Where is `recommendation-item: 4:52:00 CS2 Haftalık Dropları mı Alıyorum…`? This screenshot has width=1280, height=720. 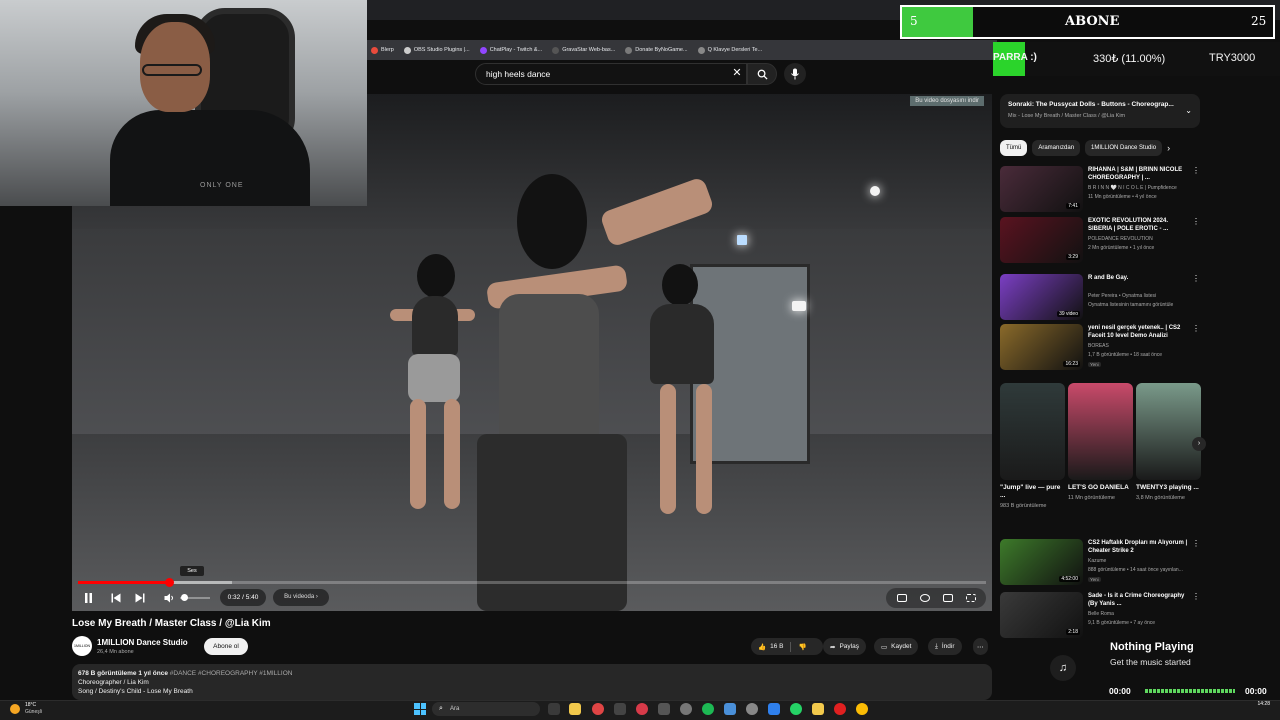
recommendation-item: 4:52:00 CS2 Haftalık Dropları mı Alıyorum… is located at coordinates (1100, 562).